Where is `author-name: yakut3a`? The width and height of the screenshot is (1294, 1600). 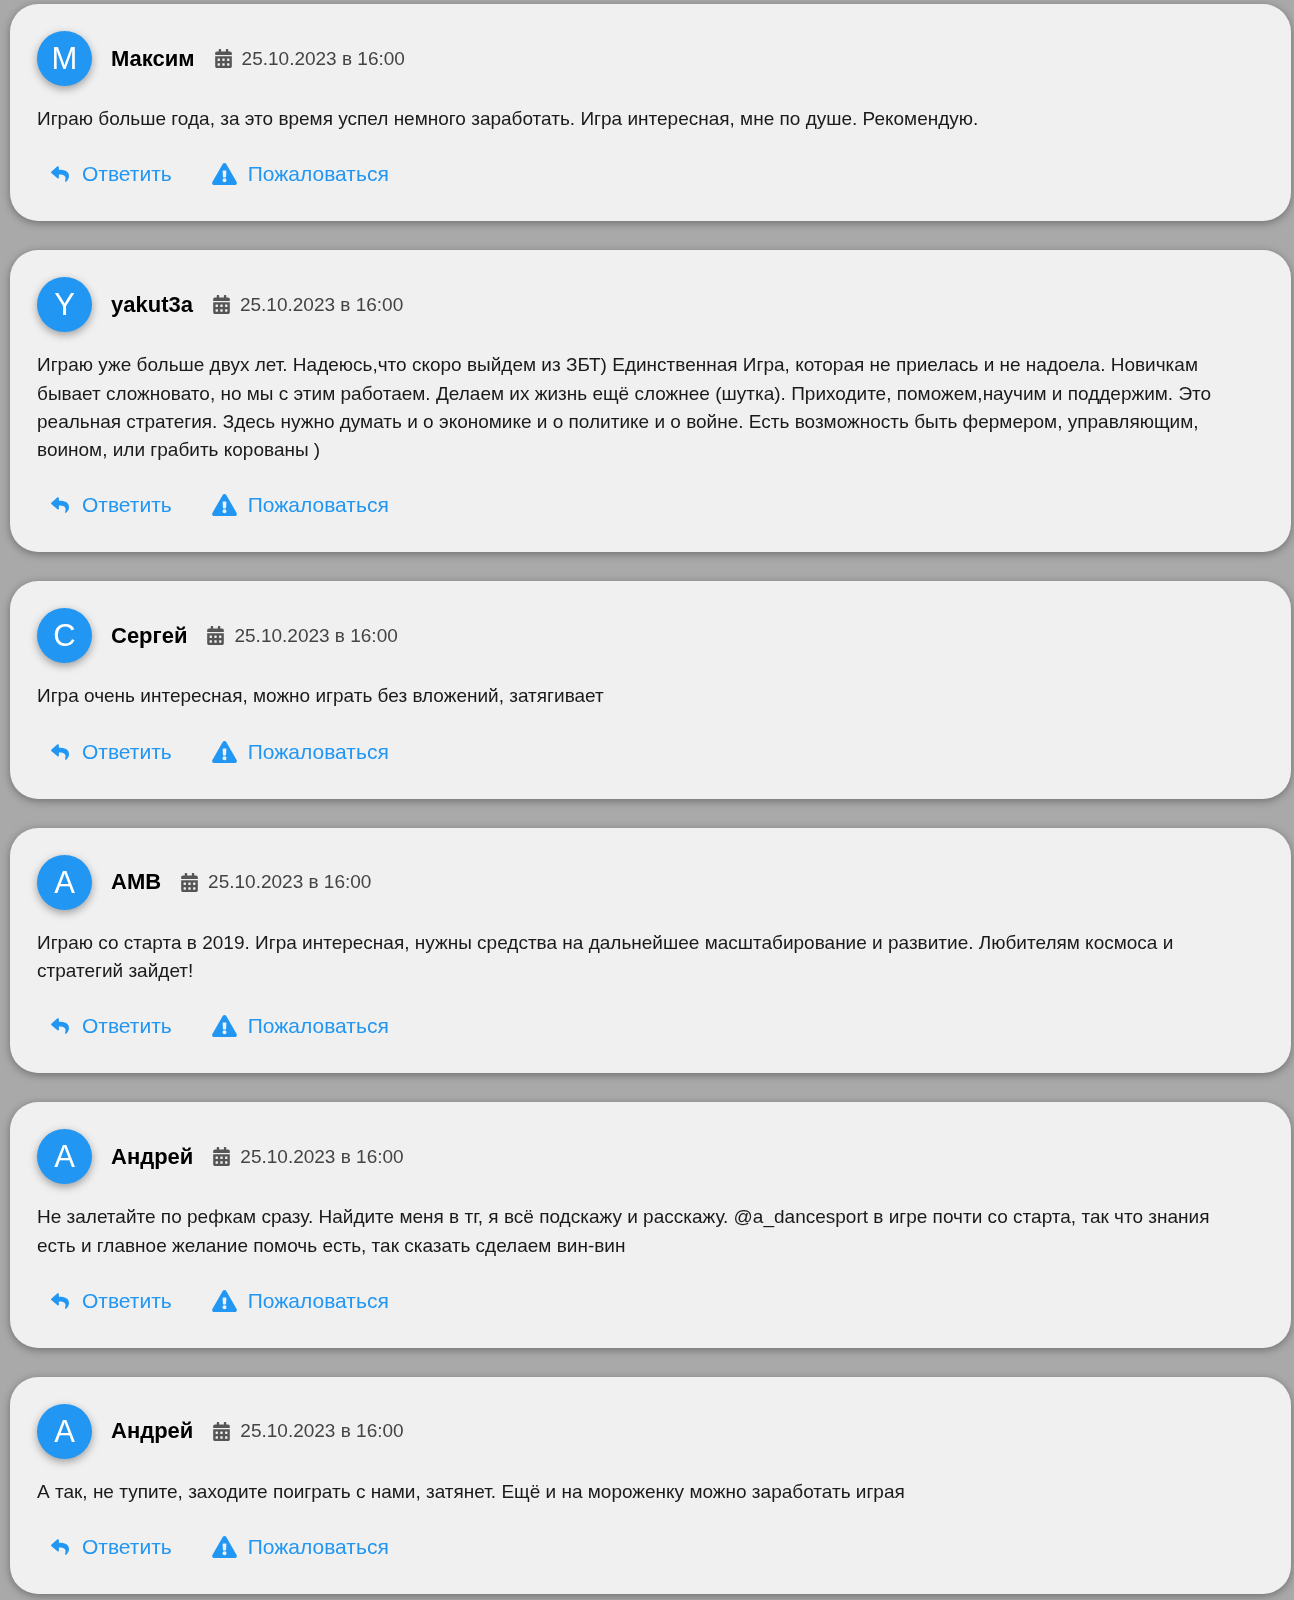 author-name: yakut3a is located at coordinates (152, 304).